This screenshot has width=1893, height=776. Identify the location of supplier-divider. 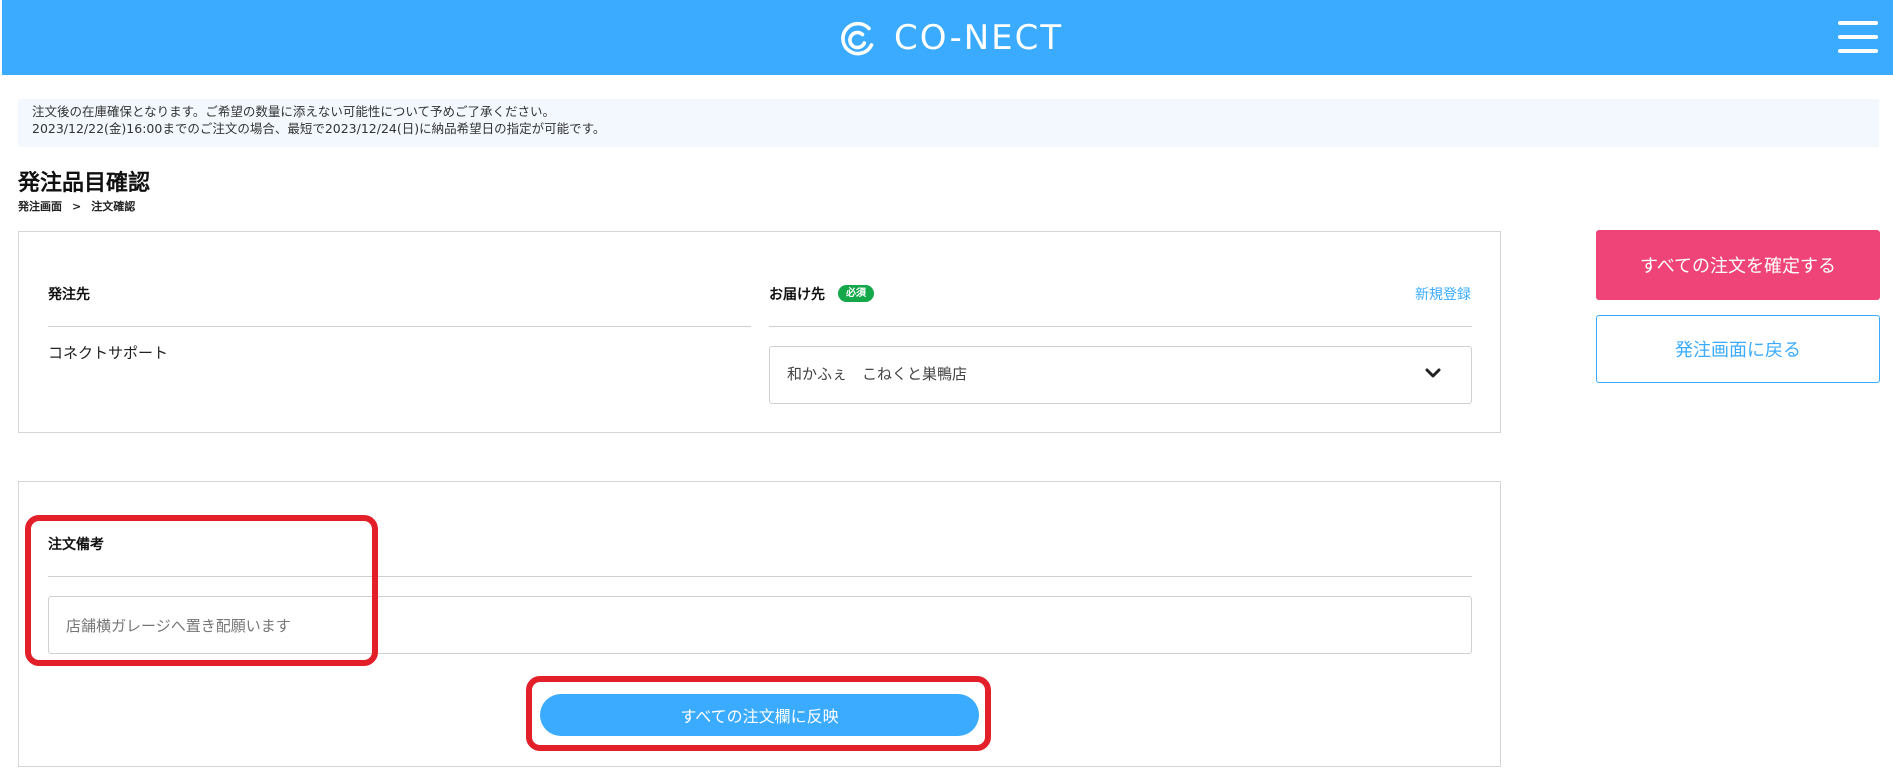
(399, 326).